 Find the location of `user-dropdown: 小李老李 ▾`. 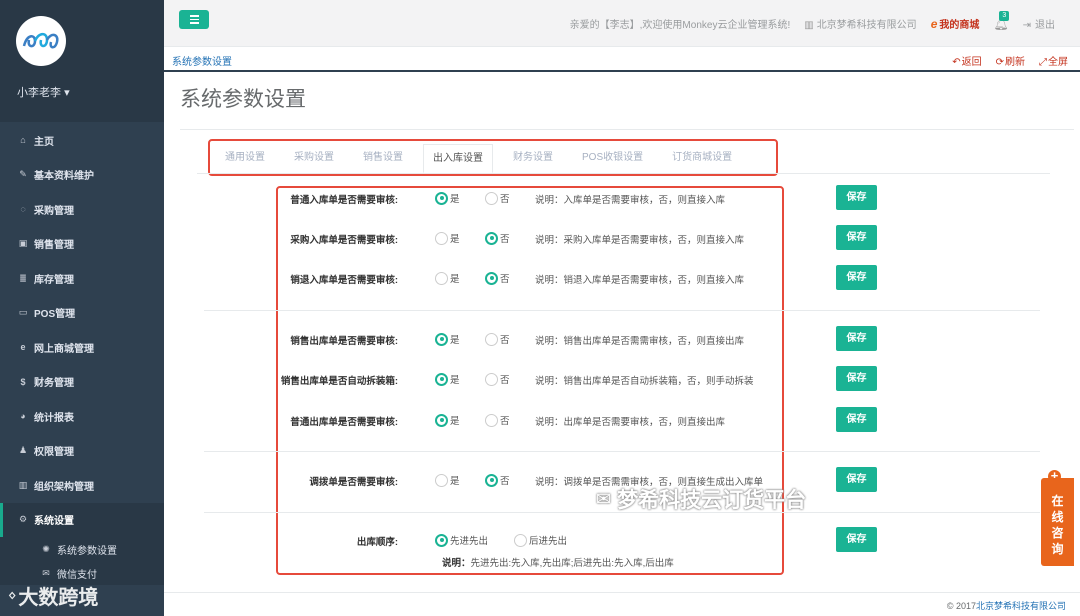

user-dropdown: 小李老李 ▾ is located at coordinates (43, 92).